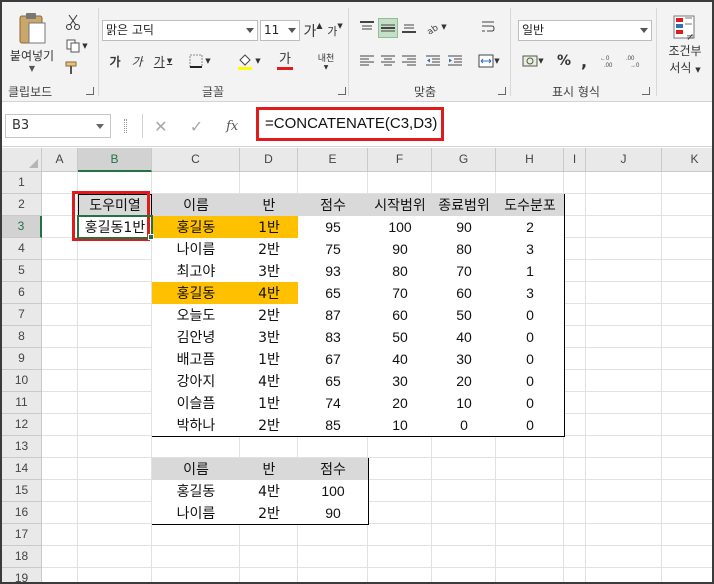 The height and width of the screenshot is (584, 714). Describe the element at coordinates (269, 205) in the screenshot. I see `main-table-header-cell: 반` at that location.